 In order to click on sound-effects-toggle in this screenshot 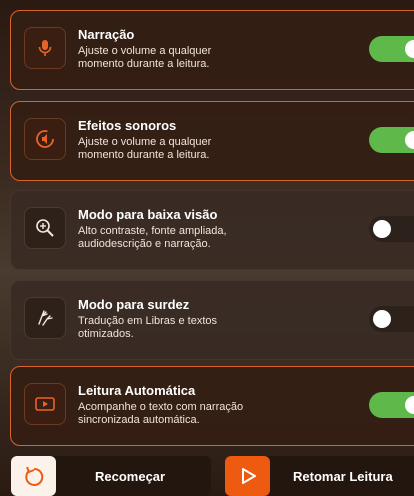, I will do `click(391, 140)`.